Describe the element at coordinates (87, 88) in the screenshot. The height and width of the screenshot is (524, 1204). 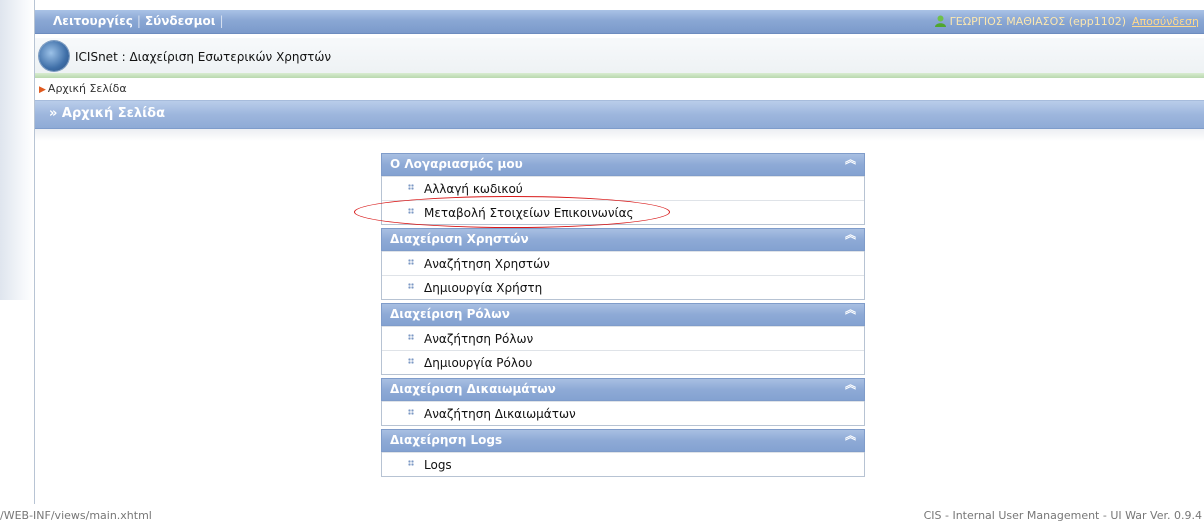
I see `breadcrumb-home: Αρχική Σελίδα` at that location.